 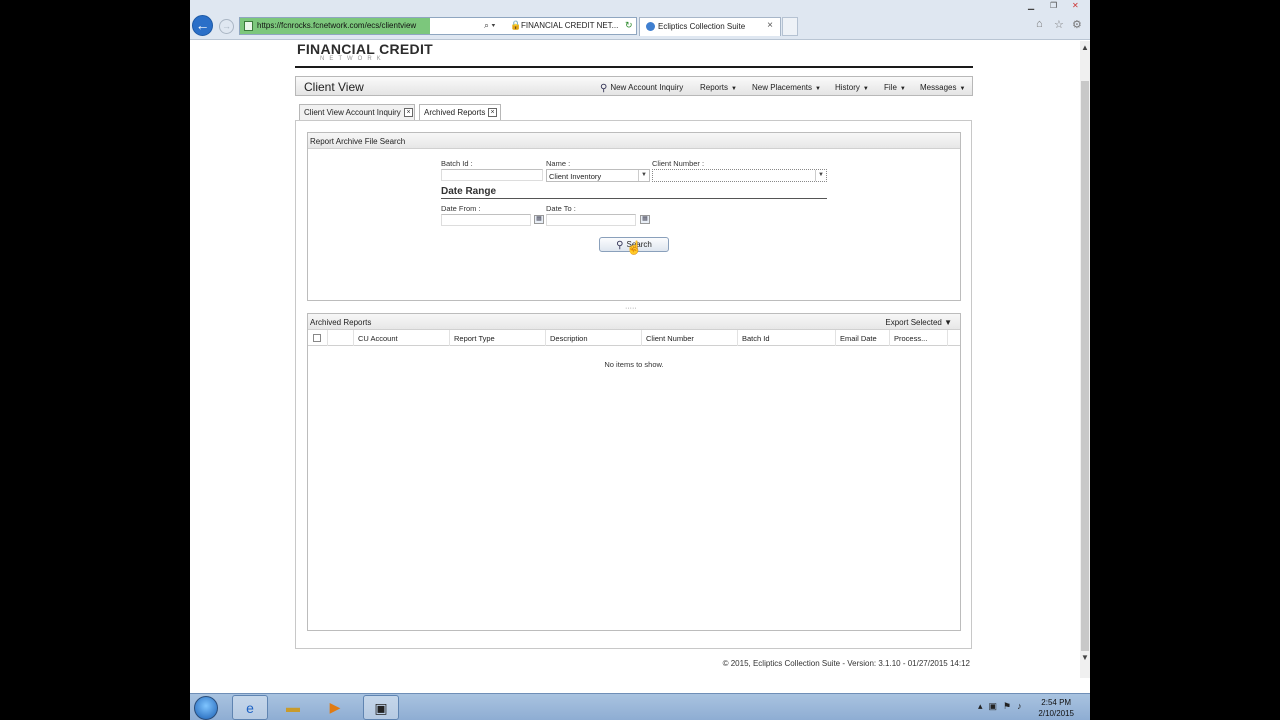 I want to click on search-dropdown-icon: ⌕ ▾, so click(x=489, y=25).